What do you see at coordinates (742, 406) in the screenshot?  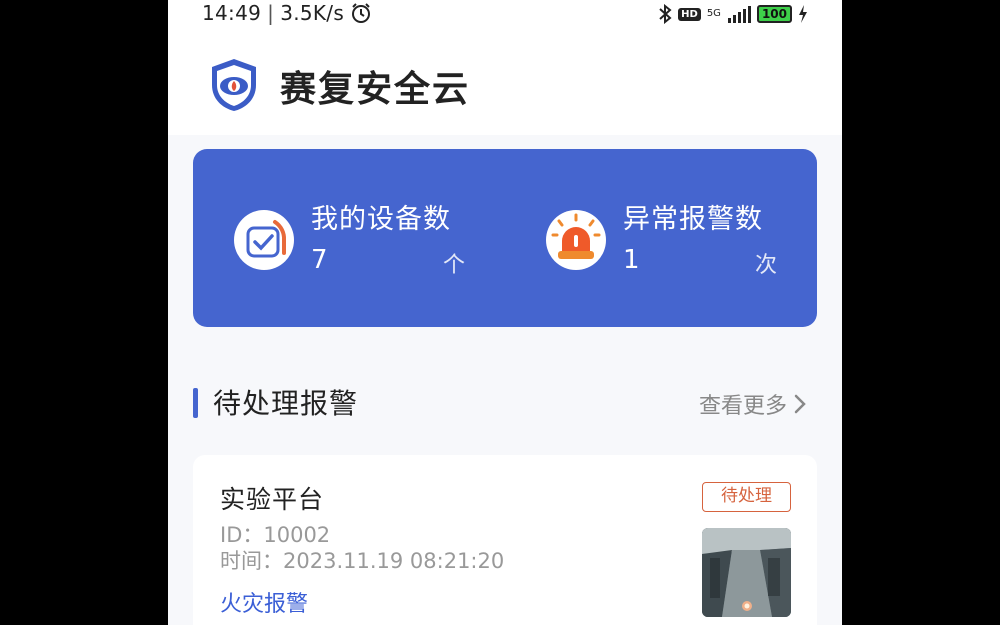 I see `view-more-label: 查看更多` at bounding box center [742, 406].